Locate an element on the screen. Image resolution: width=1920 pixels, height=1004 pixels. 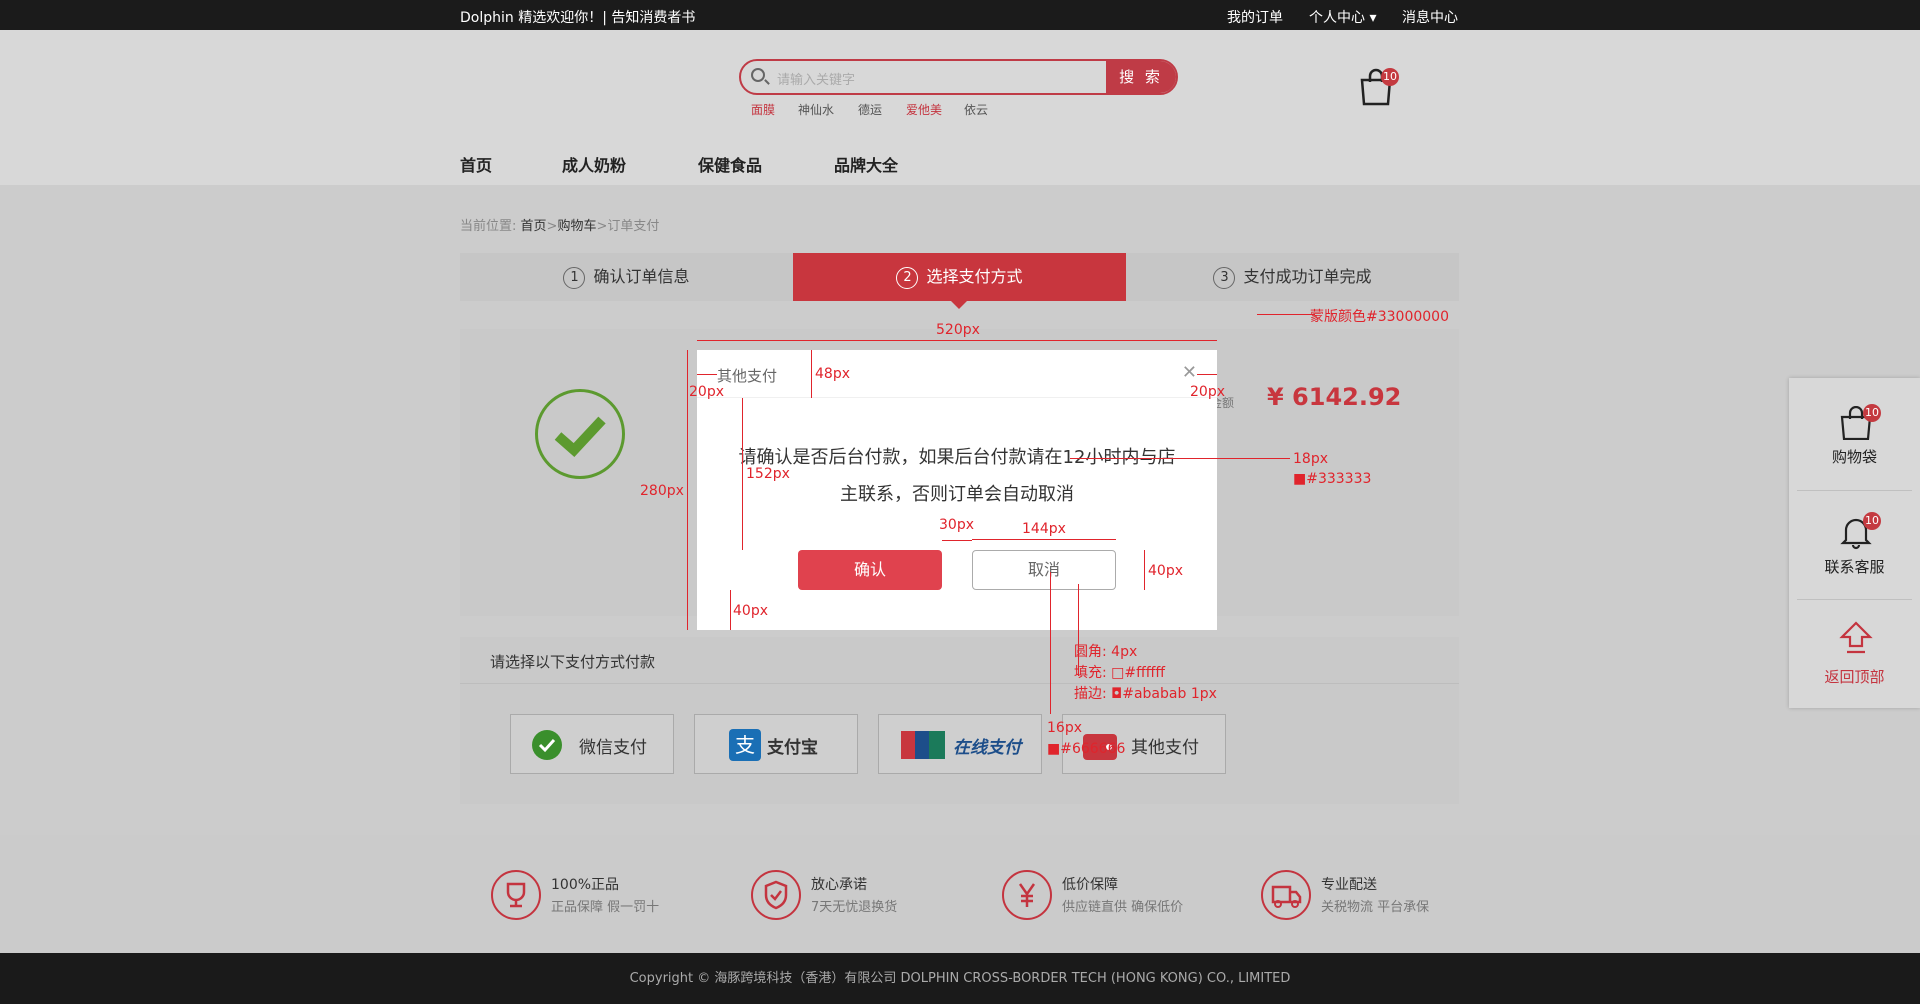
step-select-payment: 2 选择支付方式 is located at coordinates (959, 281).